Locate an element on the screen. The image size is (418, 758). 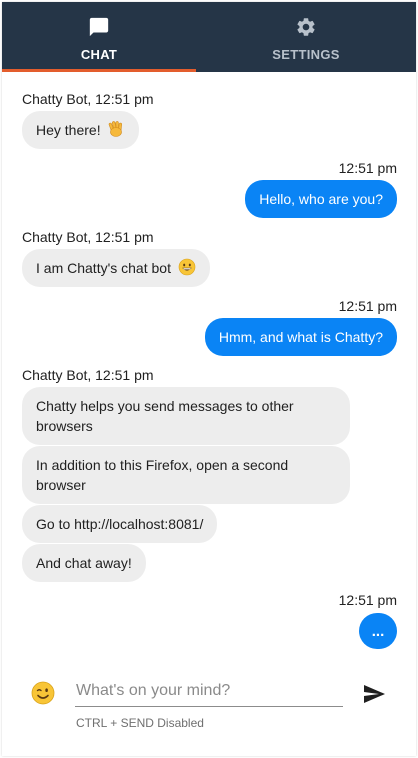
message-input-wrapper is located at coordinates (210, 691).